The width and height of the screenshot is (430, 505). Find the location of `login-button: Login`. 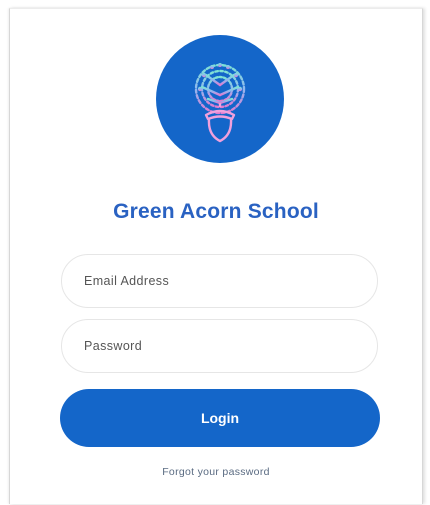

login-button: Login is located at coordinates (220, 418).